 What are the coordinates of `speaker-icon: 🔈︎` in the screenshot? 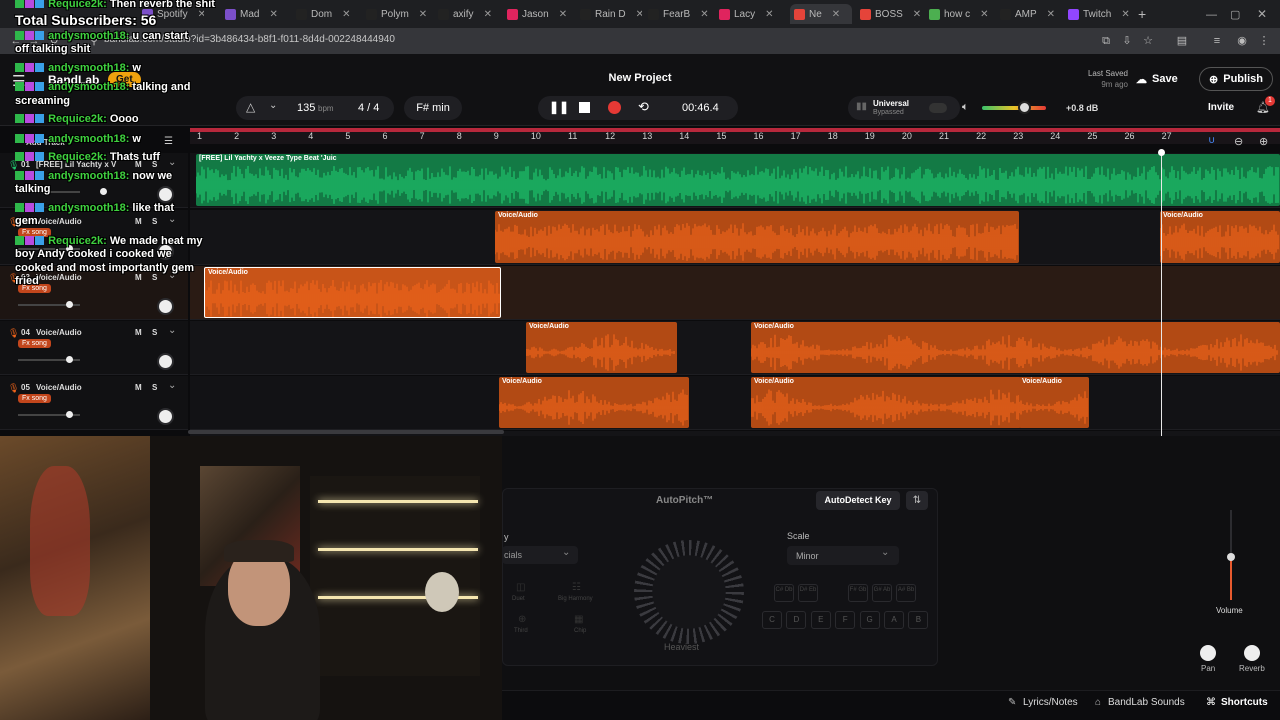 It's located at (965, 107).